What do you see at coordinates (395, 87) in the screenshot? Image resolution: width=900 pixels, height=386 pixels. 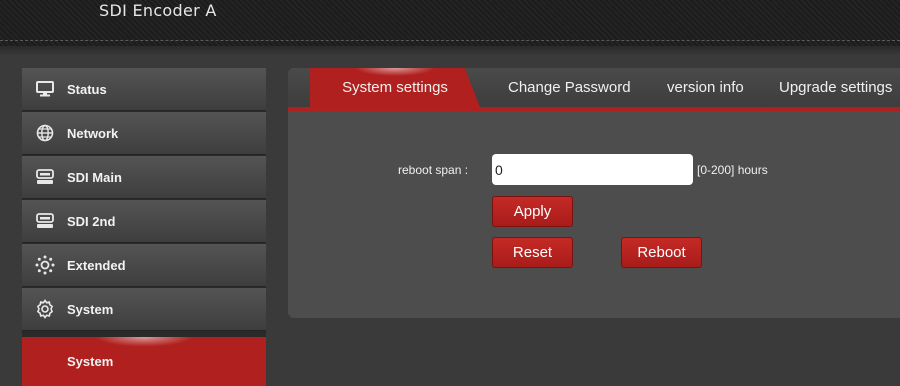 I see `tab-system-settings: System settings` at bounding box center [395, 87].